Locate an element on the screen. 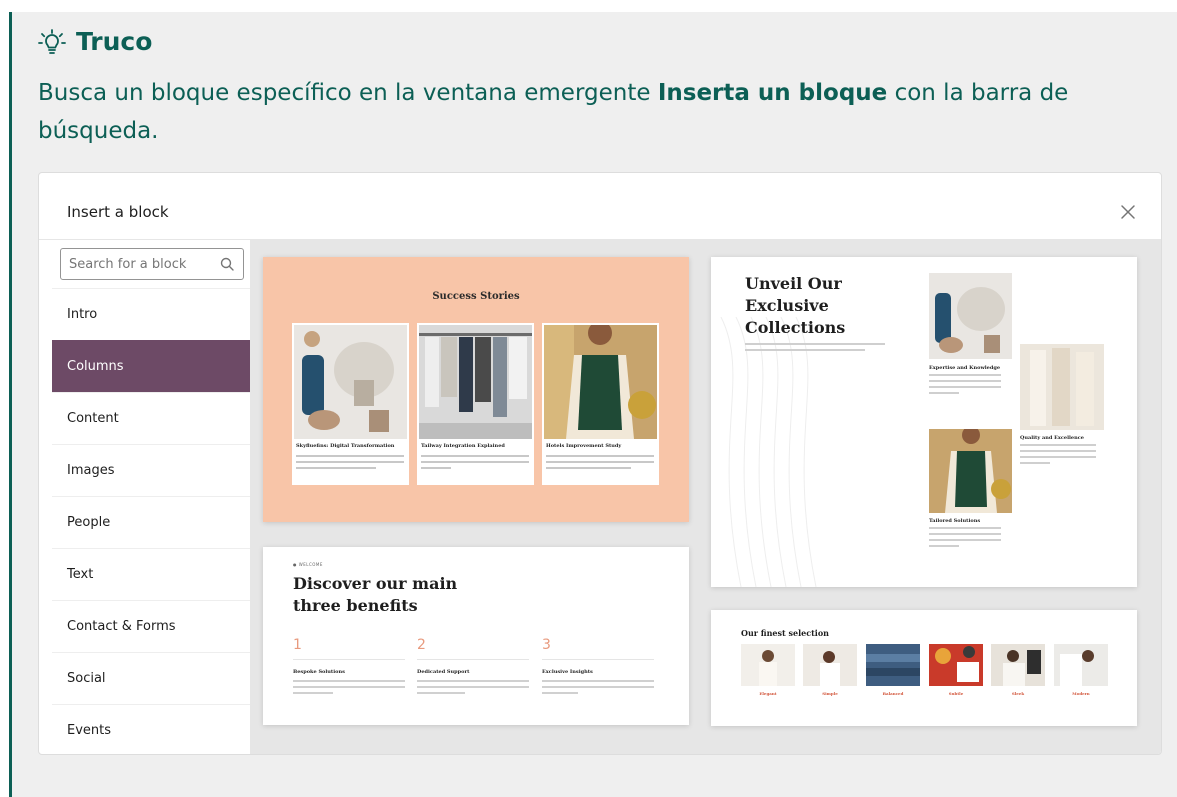  search-icon is located at coordinates (227, 264).